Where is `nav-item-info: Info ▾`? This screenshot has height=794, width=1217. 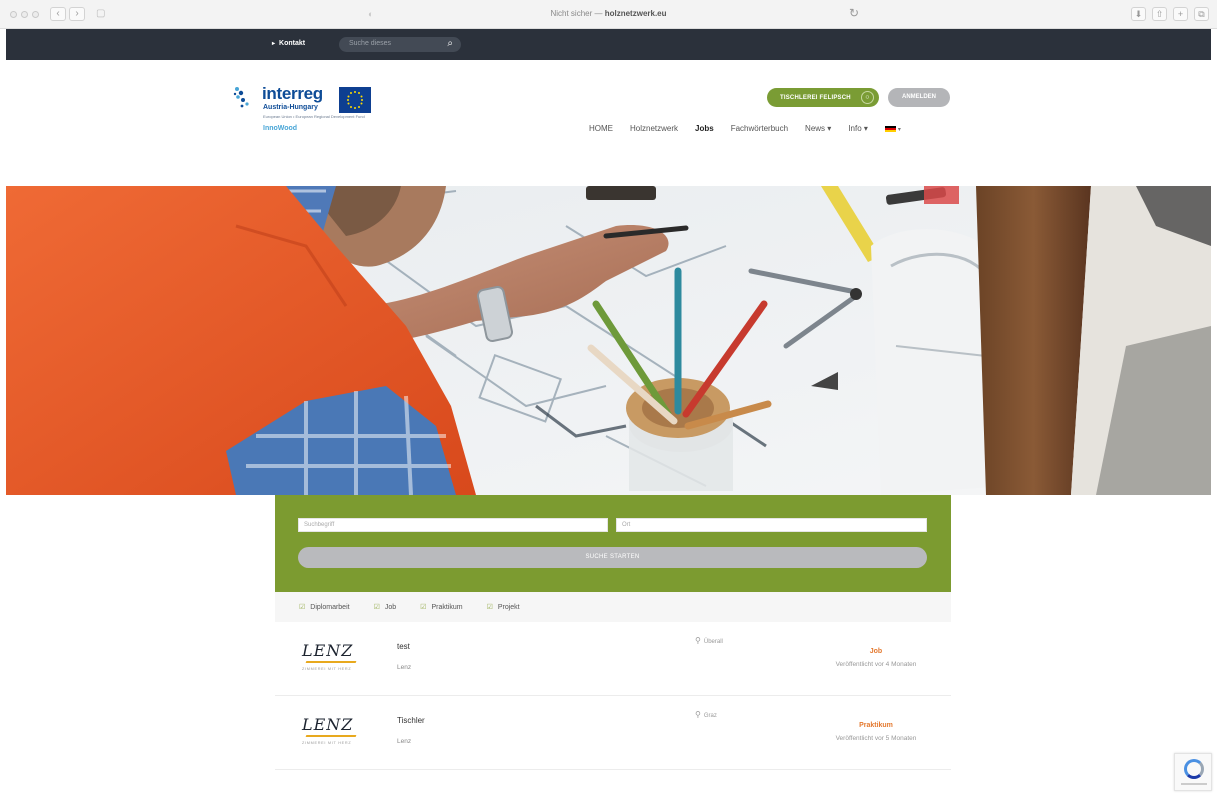
nav-item-info: Info ▾ is located at coordinates (858, 128).